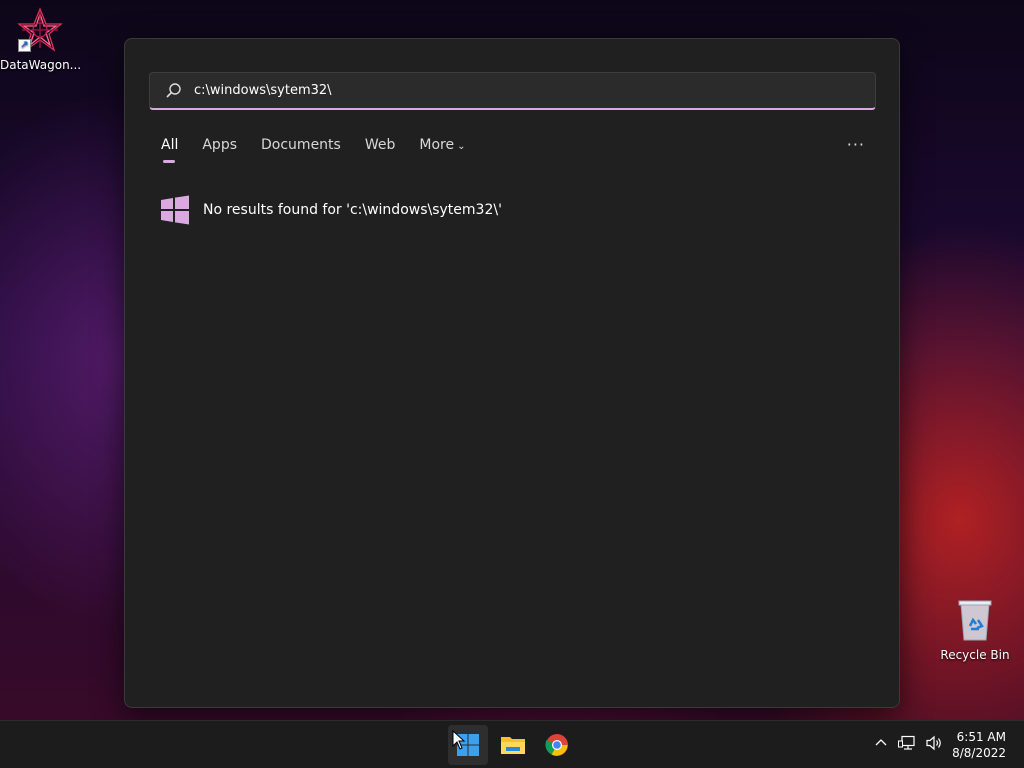 The width and height of the screenshot is (1024, 768). I want to click on chrome-icon, so click(556, 745).